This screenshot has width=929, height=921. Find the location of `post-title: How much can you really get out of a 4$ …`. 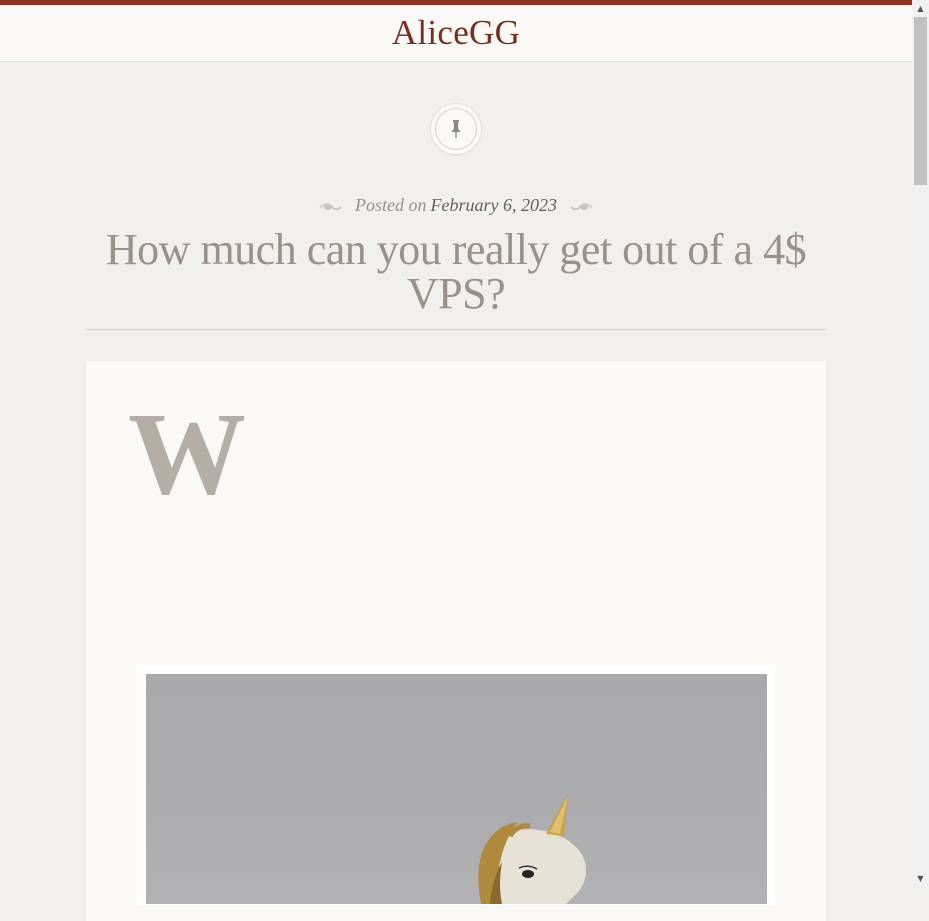

post-title: How much can you really get out of a 4$ … is located at coordinates (456, 271).